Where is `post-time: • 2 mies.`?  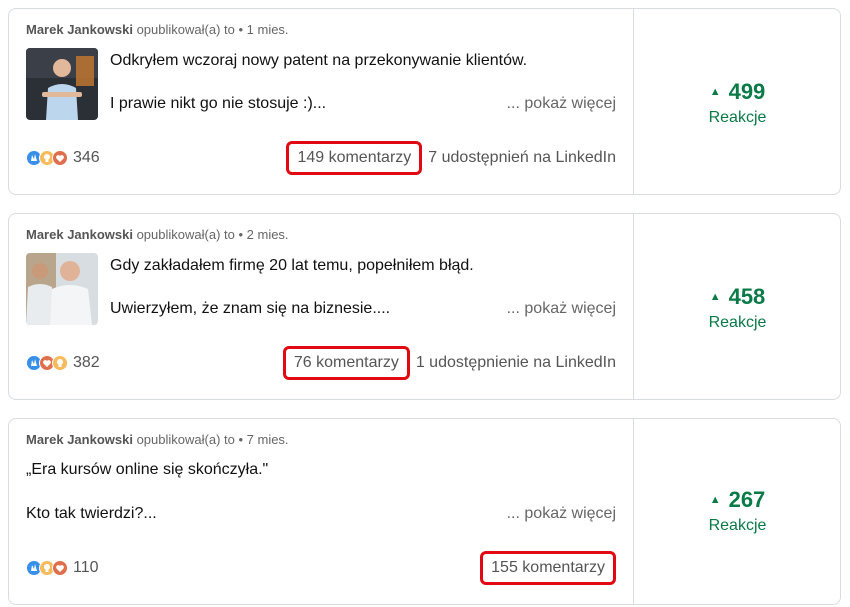
post-time: • 2 mies. is located at coordinates (263, 234).